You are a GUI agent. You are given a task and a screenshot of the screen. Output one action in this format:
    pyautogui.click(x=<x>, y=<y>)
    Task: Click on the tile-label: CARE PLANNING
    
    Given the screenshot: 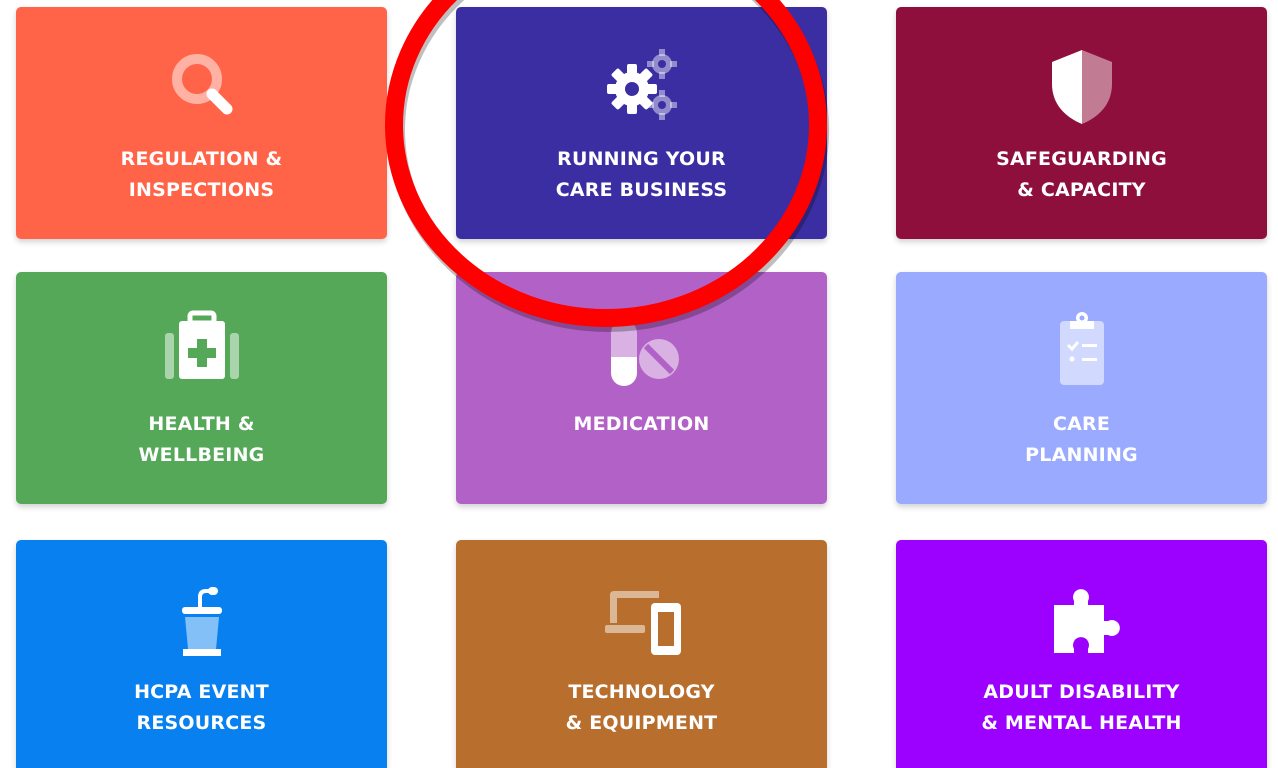 What is the action you would take?
    pyautogui.click(x=1081, y=440)
    